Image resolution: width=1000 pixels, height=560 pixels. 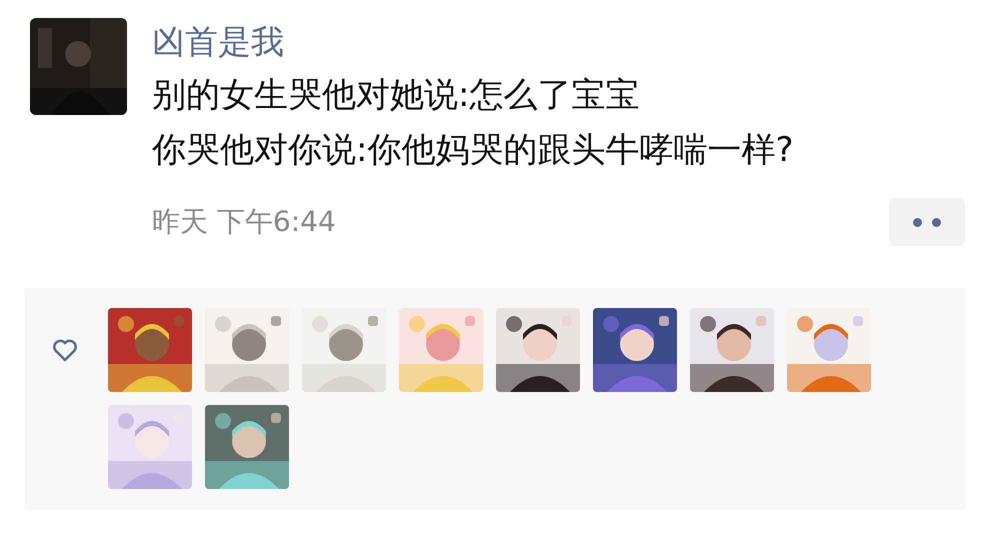 I want to click on timestamp: 昨天 下午6:44, so click(x=244, y=222).